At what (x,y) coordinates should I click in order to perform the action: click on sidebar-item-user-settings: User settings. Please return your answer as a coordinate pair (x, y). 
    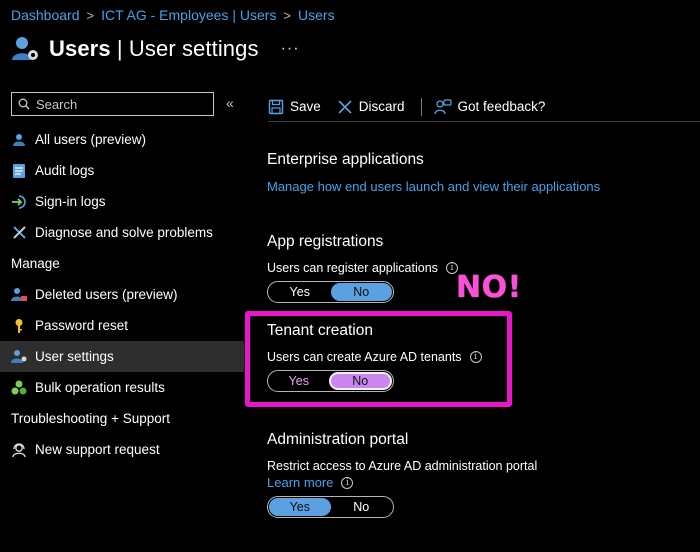
    Looking at the image, I should click on (122, 356).